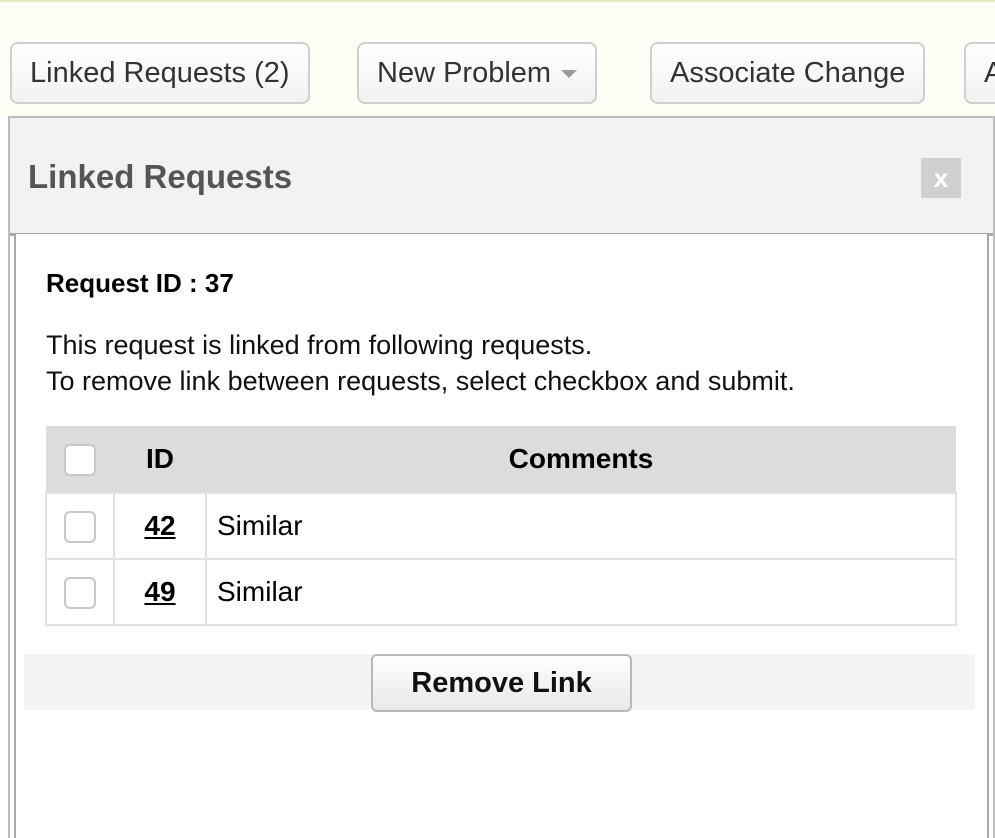 The image size is (995, 838). What do you see at coordinates (501, 683) in the screenshot?
I see `remove-link-button: Remove Link` at bounding box center [501, 683].